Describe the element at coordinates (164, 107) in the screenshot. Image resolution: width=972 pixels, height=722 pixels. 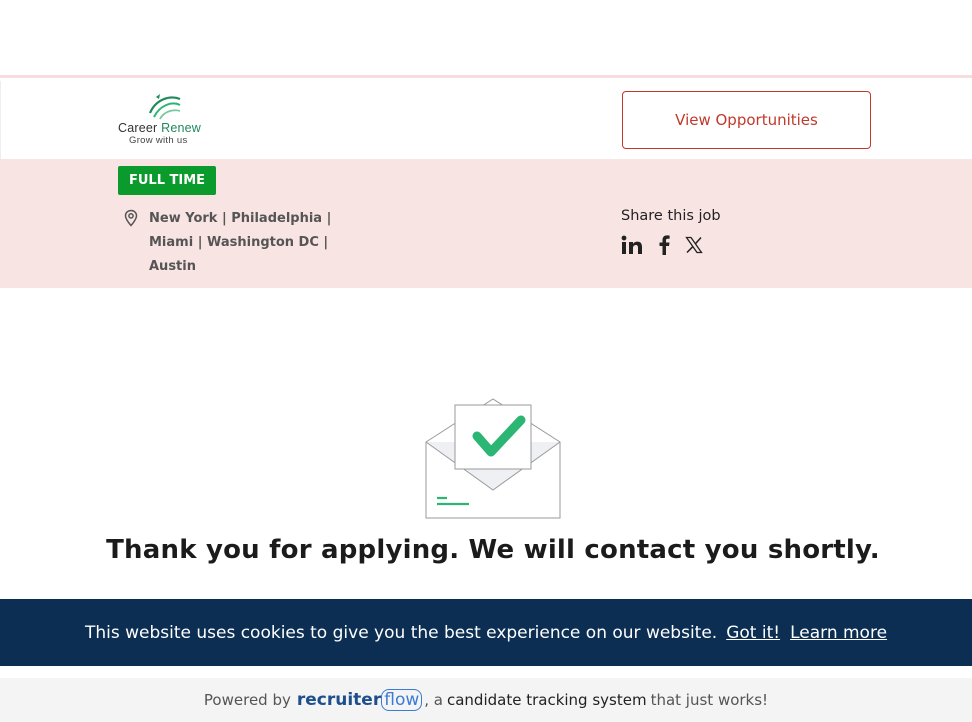
I see `logo-swoosh-icon` at that location.